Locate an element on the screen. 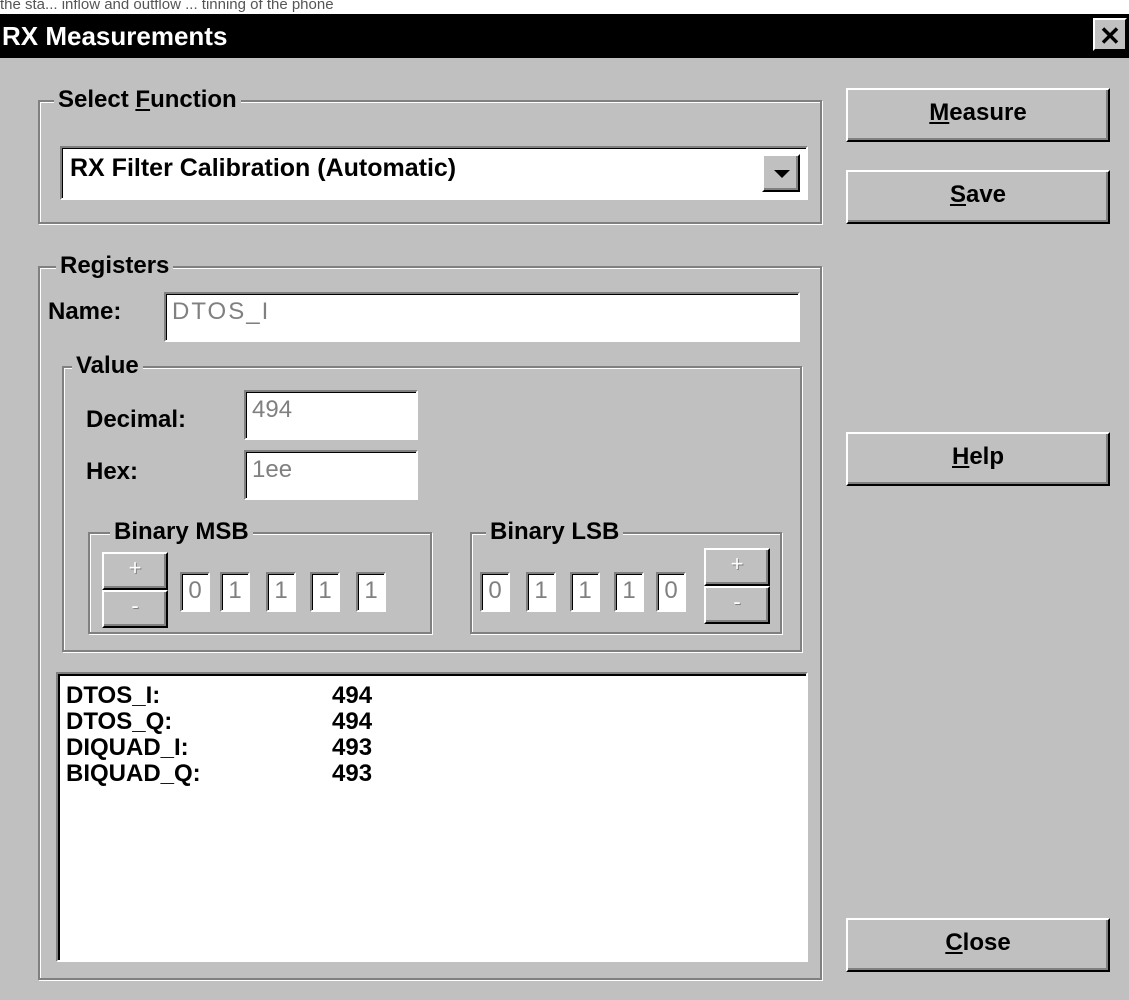 Image resolution: width=1129 pixels, height=1000 pixels. msb-bit-0: 1 is located at coordinates (371, 592).